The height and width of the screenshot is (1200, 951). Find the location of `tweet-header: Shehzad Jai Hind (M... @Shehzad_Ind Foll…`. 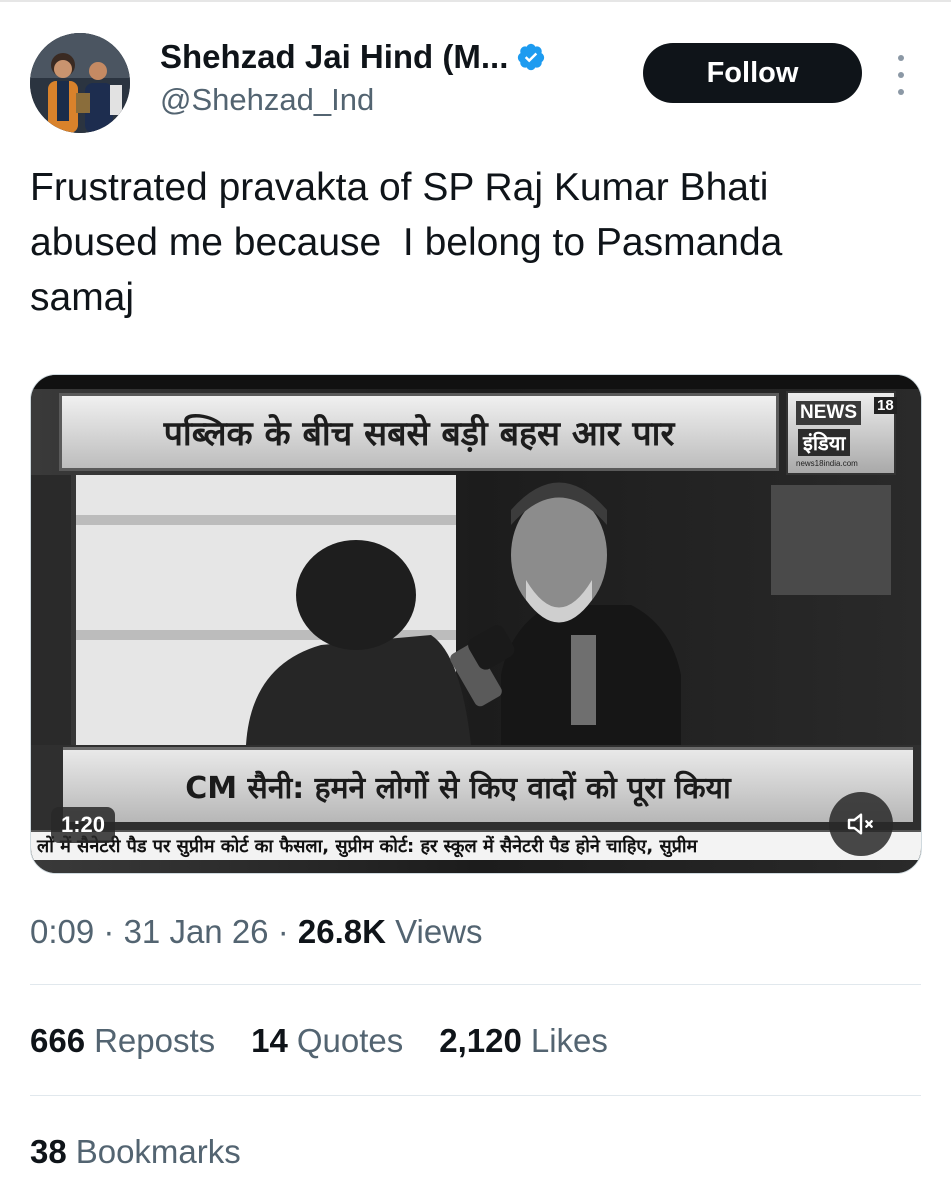

tweet-header: Shehzad Jai Hind (M... @Shehzad_Ind Foll… is located at coordinates (475, 70).